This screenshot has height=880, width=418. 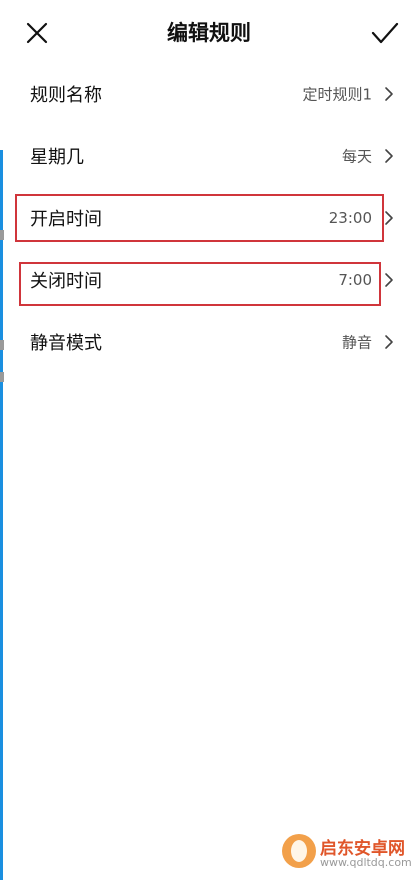 What do you see at coordinates (299, 851) in the screenshot?
I see `watermark-logo-icon` at bounding box center [299, 851].